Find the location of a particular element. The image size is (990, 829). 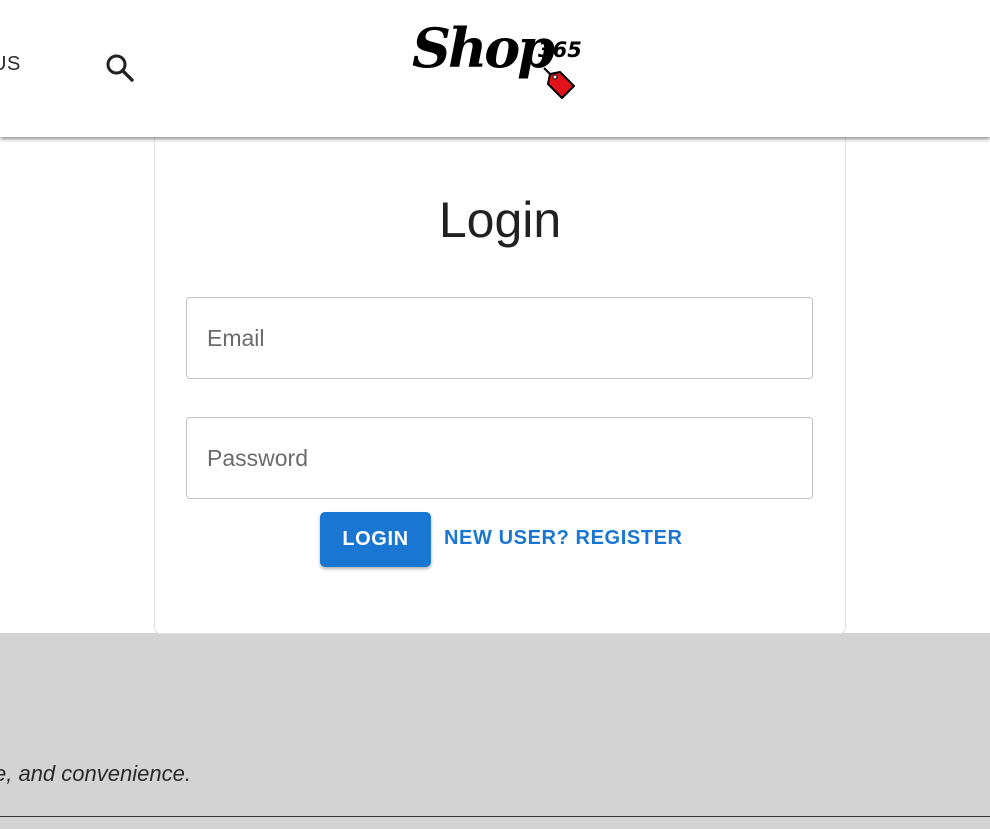

page-title: Login is located at coordinates (500, 220).